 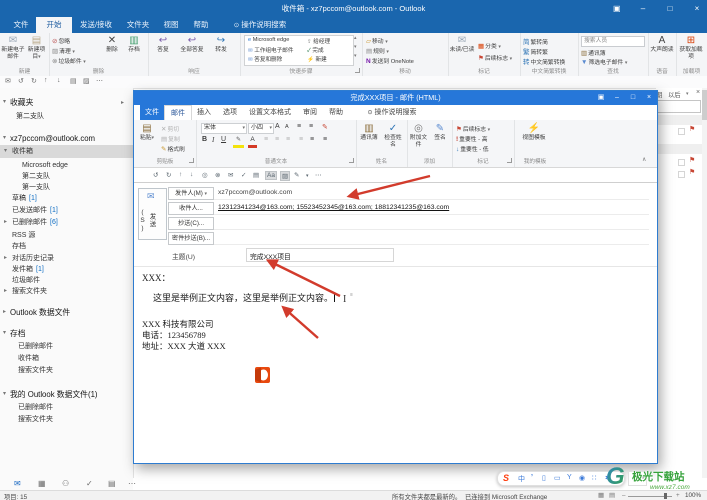 I want to click on read-aloud-button: A 大声朗读, so click(x=662, y=44).